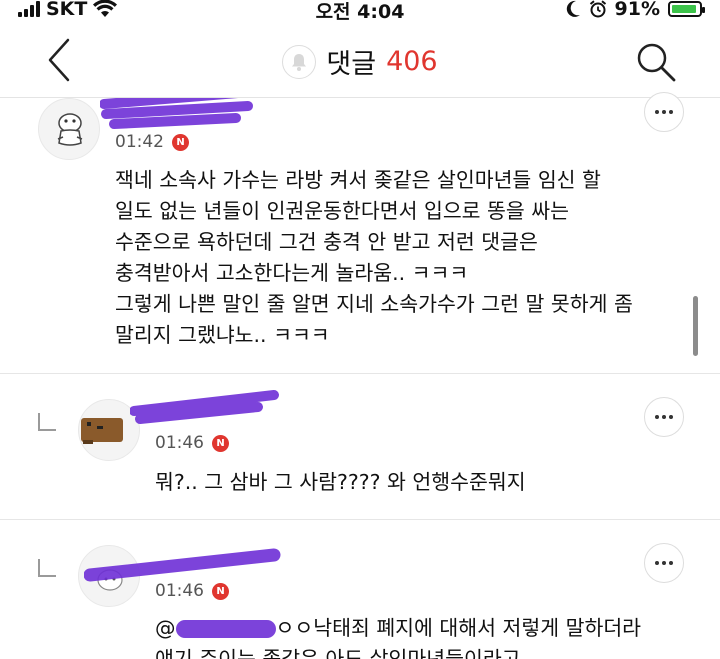  What do you see at coordinates (458, 628) in the screenshot?
I see `comment-text-line1: ㅇㅇ낙태죄 폐지에 대해서 저렇게 말하더라` at bounding box center [458, 628].